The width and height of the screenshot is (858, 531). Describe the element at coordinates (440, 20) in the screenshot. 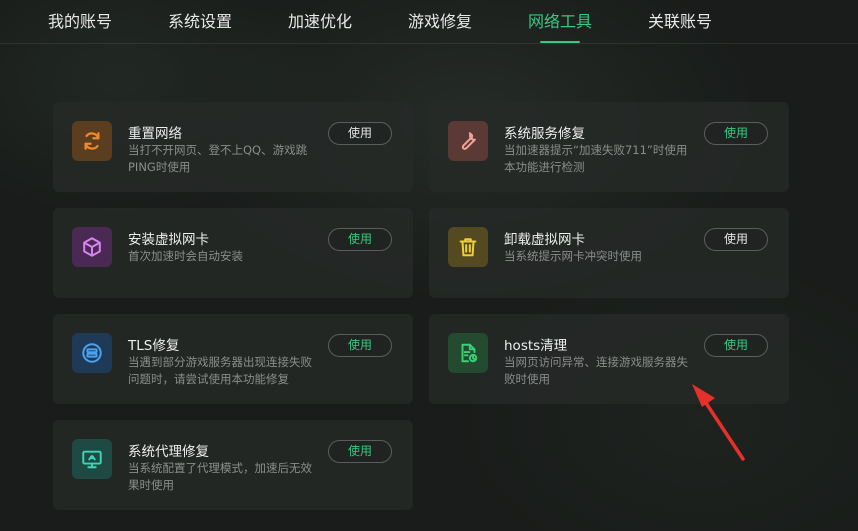

I see `tab-game-repair: 游戏修复` at that location.